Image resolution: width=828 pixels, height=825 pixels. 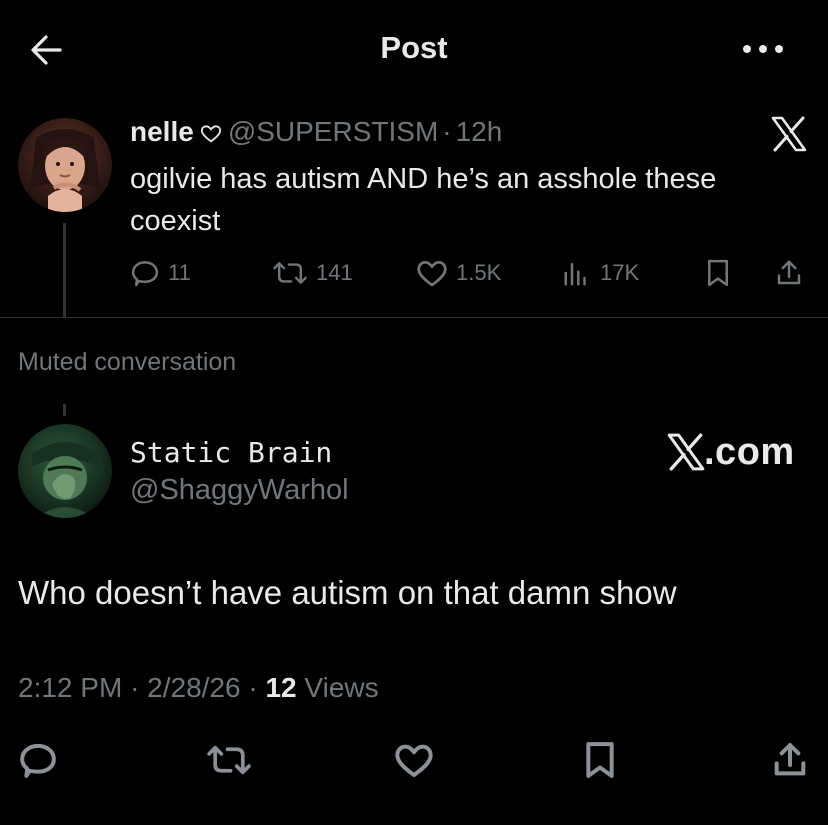 I want to click on more-options-button, so click(x=763, y=49).